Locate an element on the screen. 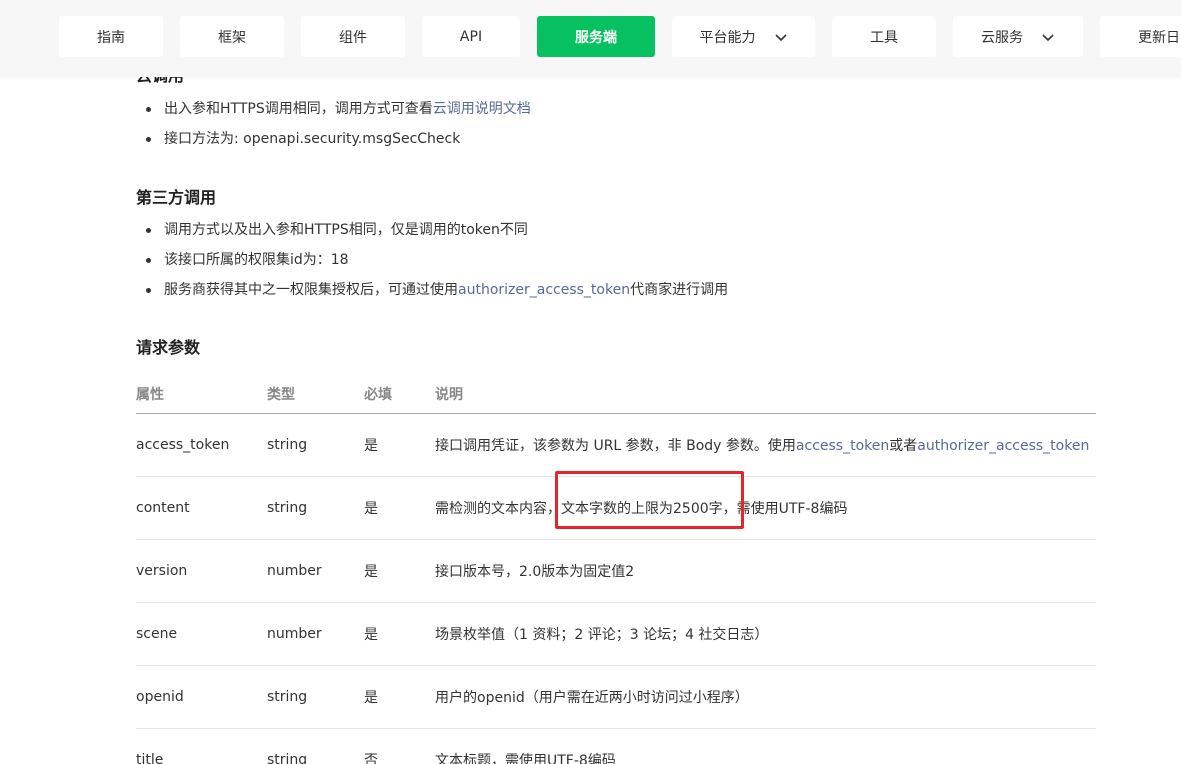 The image size is (1181, 764). column-header-description: 说明 is located at coordinates (765, 394).